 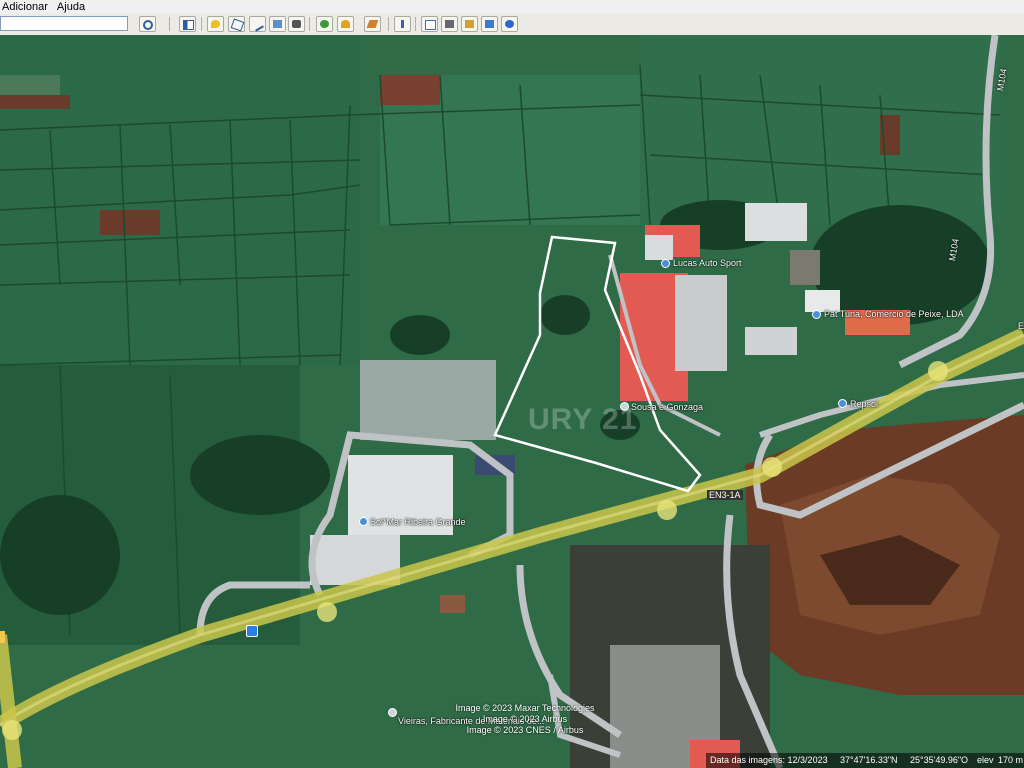 I want to click on search-input, so click(x=64, y=23).